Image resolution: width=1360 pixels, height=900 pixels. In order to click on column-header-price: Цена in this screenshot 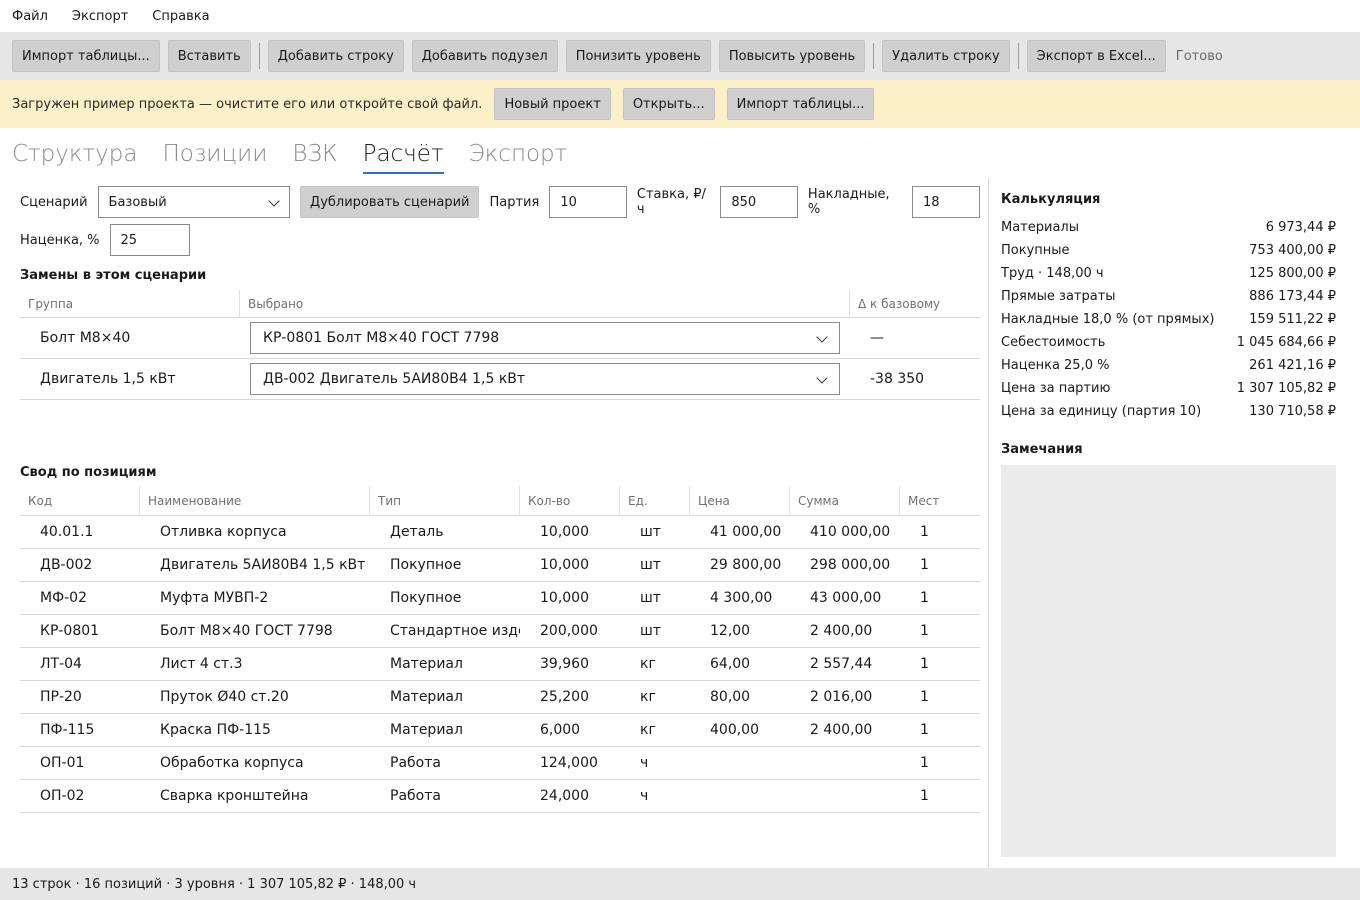, I will do `click(740, 501)`.